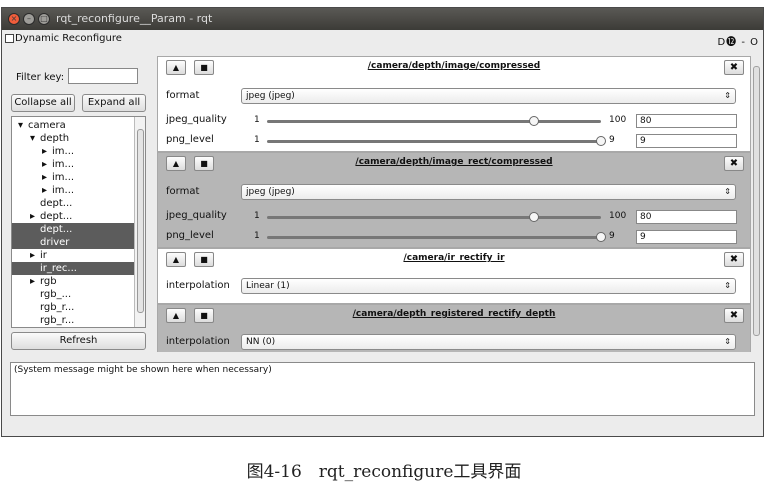 The image size is (768, 483). What do you see at coordinates (384, 472) in the screenshot?
I see `figure-caption: 图4-16 rqt_reconfigure工具界面` at bounding box center [384, 472].